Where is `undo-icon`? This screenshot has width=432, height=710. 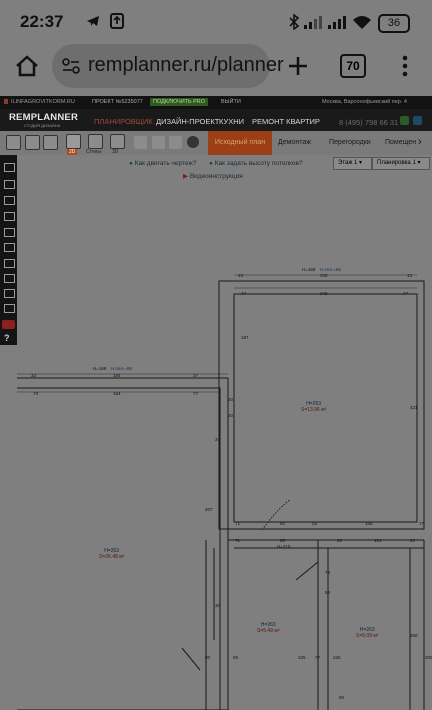
undo-icon is located at coordinates (13, 142).